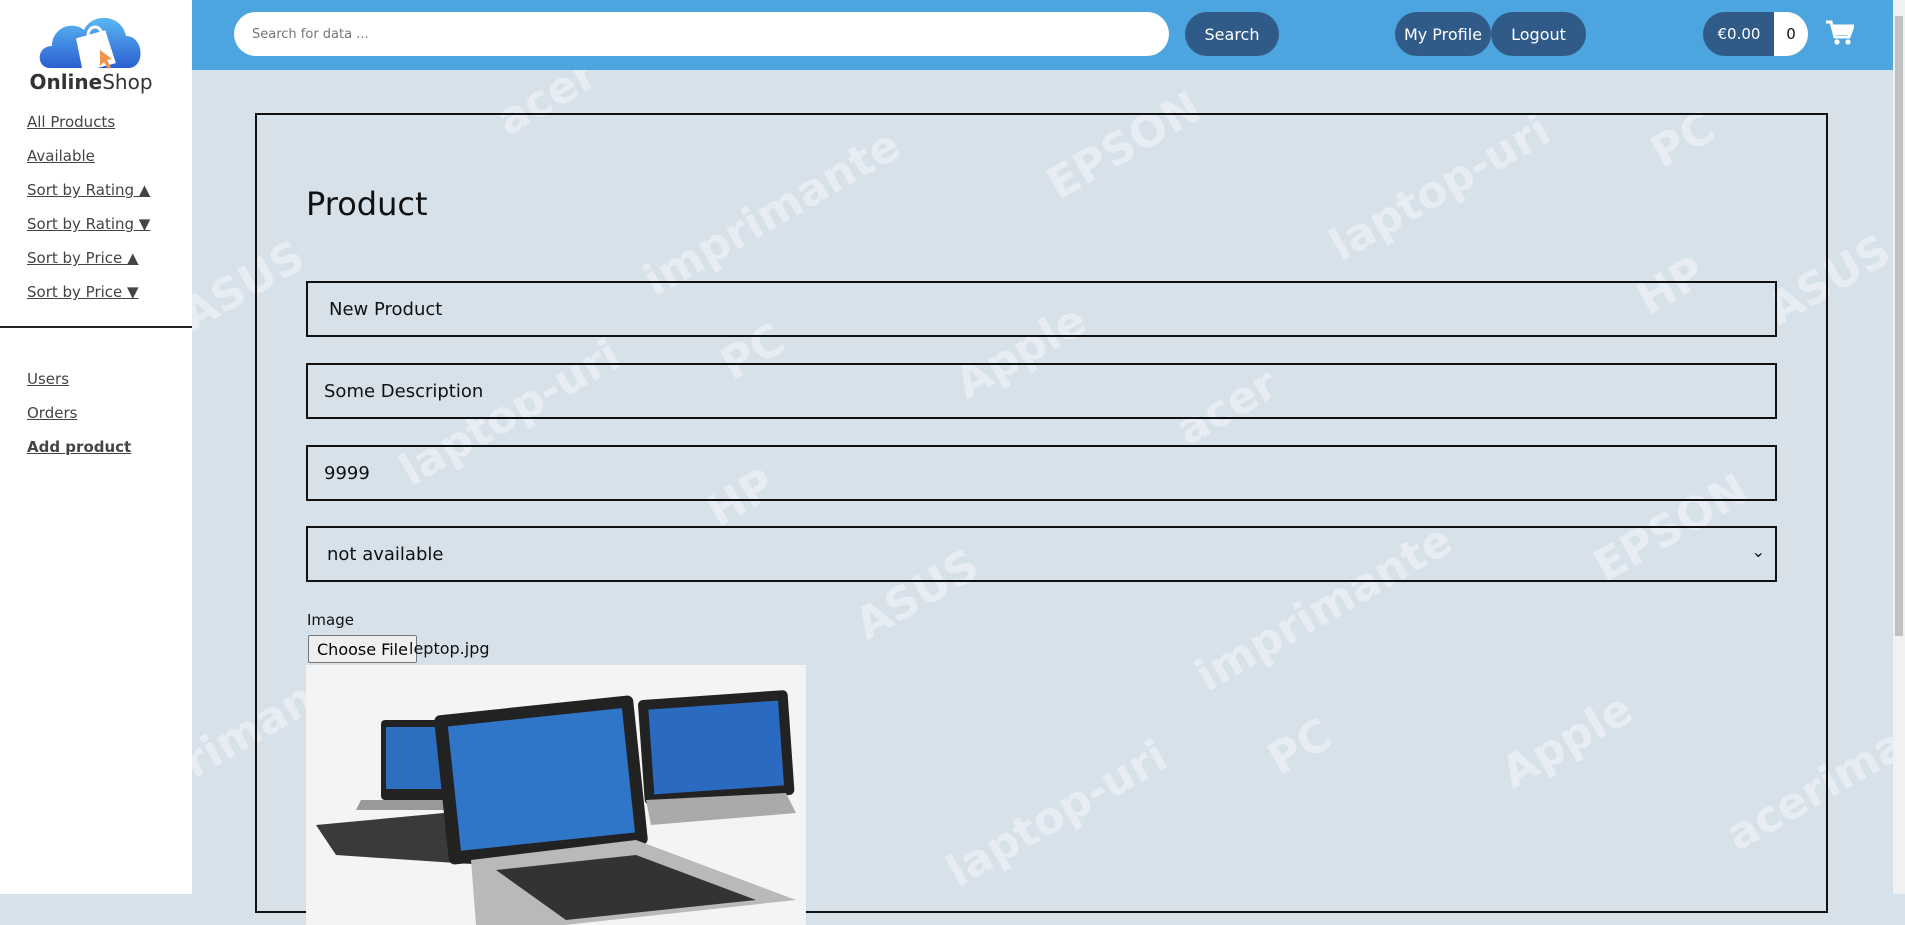  Describe the element at coordinates (52, 413) in the screenshot. I see `sidebar-item-orders: Orders` at that location.